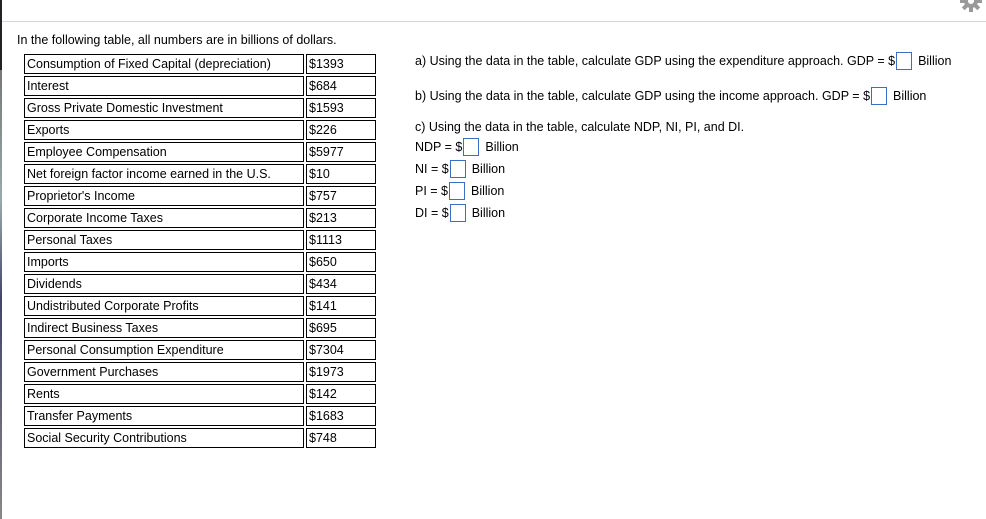 The width and height of the screenshot is (986, 519). What do you see at coordinates (341, 328) in the screenshot?
I see `row-value: $695` at bounding box center [341, 328].